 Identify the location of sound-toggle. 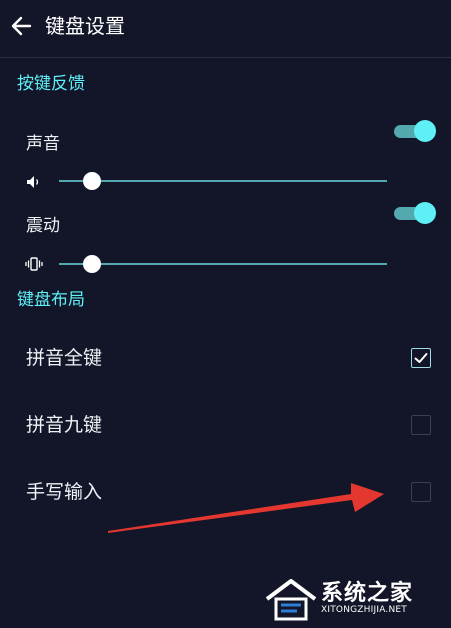
(415, 131).